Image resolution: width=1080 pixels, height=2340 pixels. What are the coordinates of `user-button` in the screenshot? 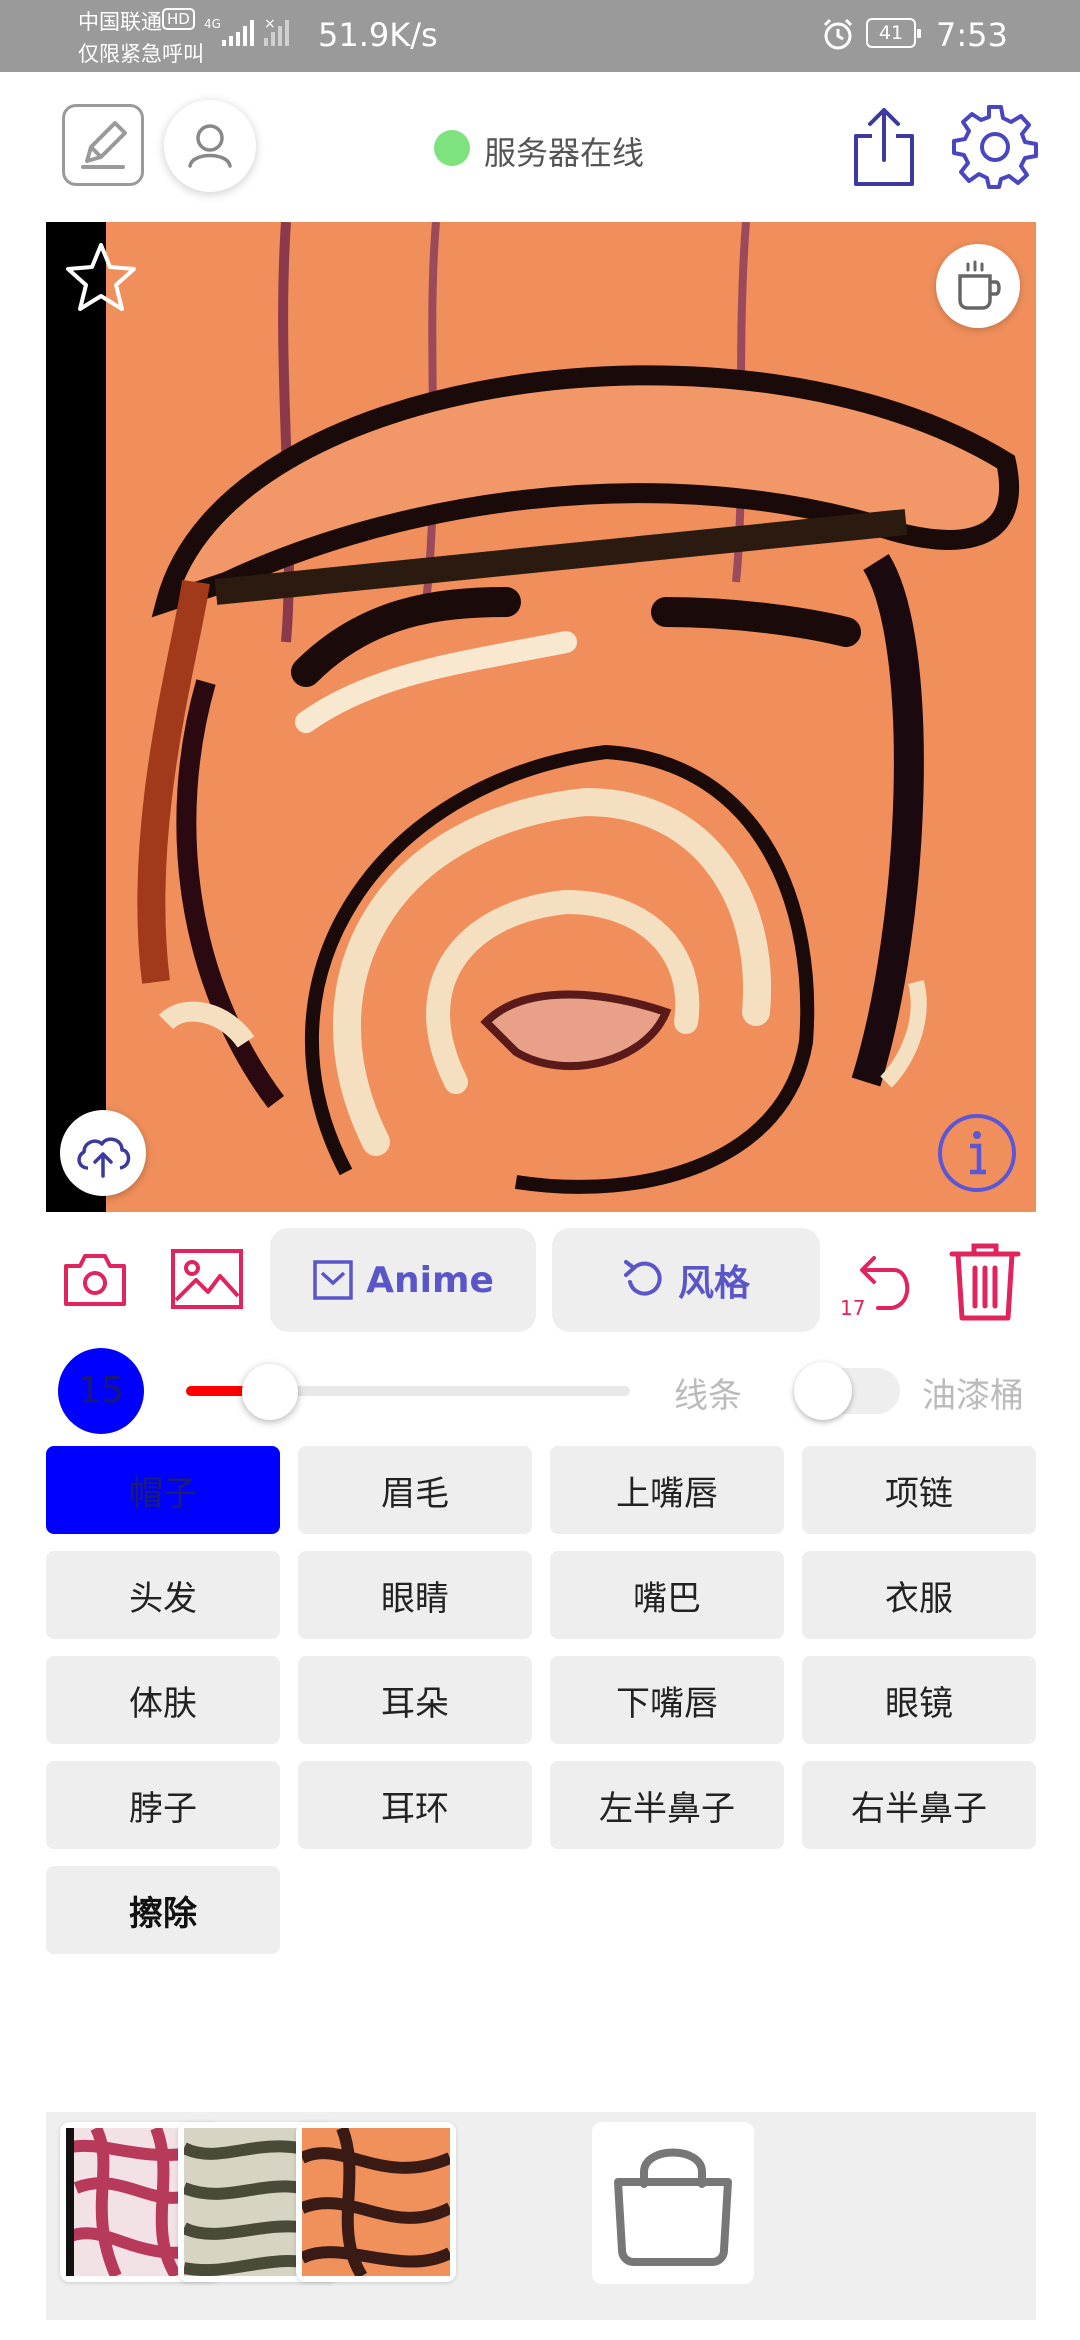 It's located at (210, 146).